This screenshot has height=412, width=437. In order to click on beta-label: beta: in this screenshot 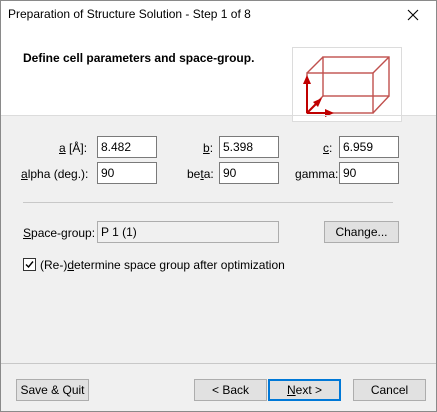, I will do `click(200, 174)`.